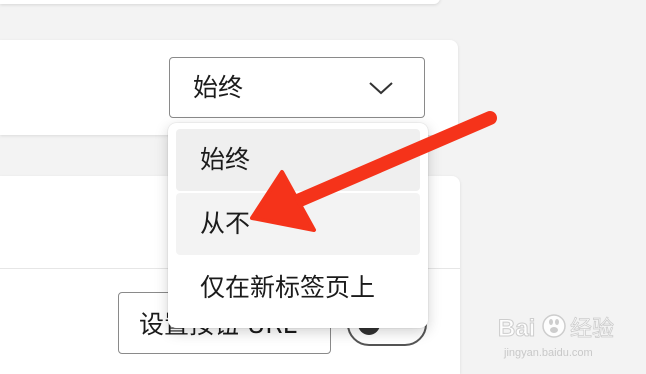 Image resolution: width=646 pixels, height=374 pixels. Describe the element at coordinates (297, 87) in the screenshot. I see `show-home-button-select: 始终` at that location.